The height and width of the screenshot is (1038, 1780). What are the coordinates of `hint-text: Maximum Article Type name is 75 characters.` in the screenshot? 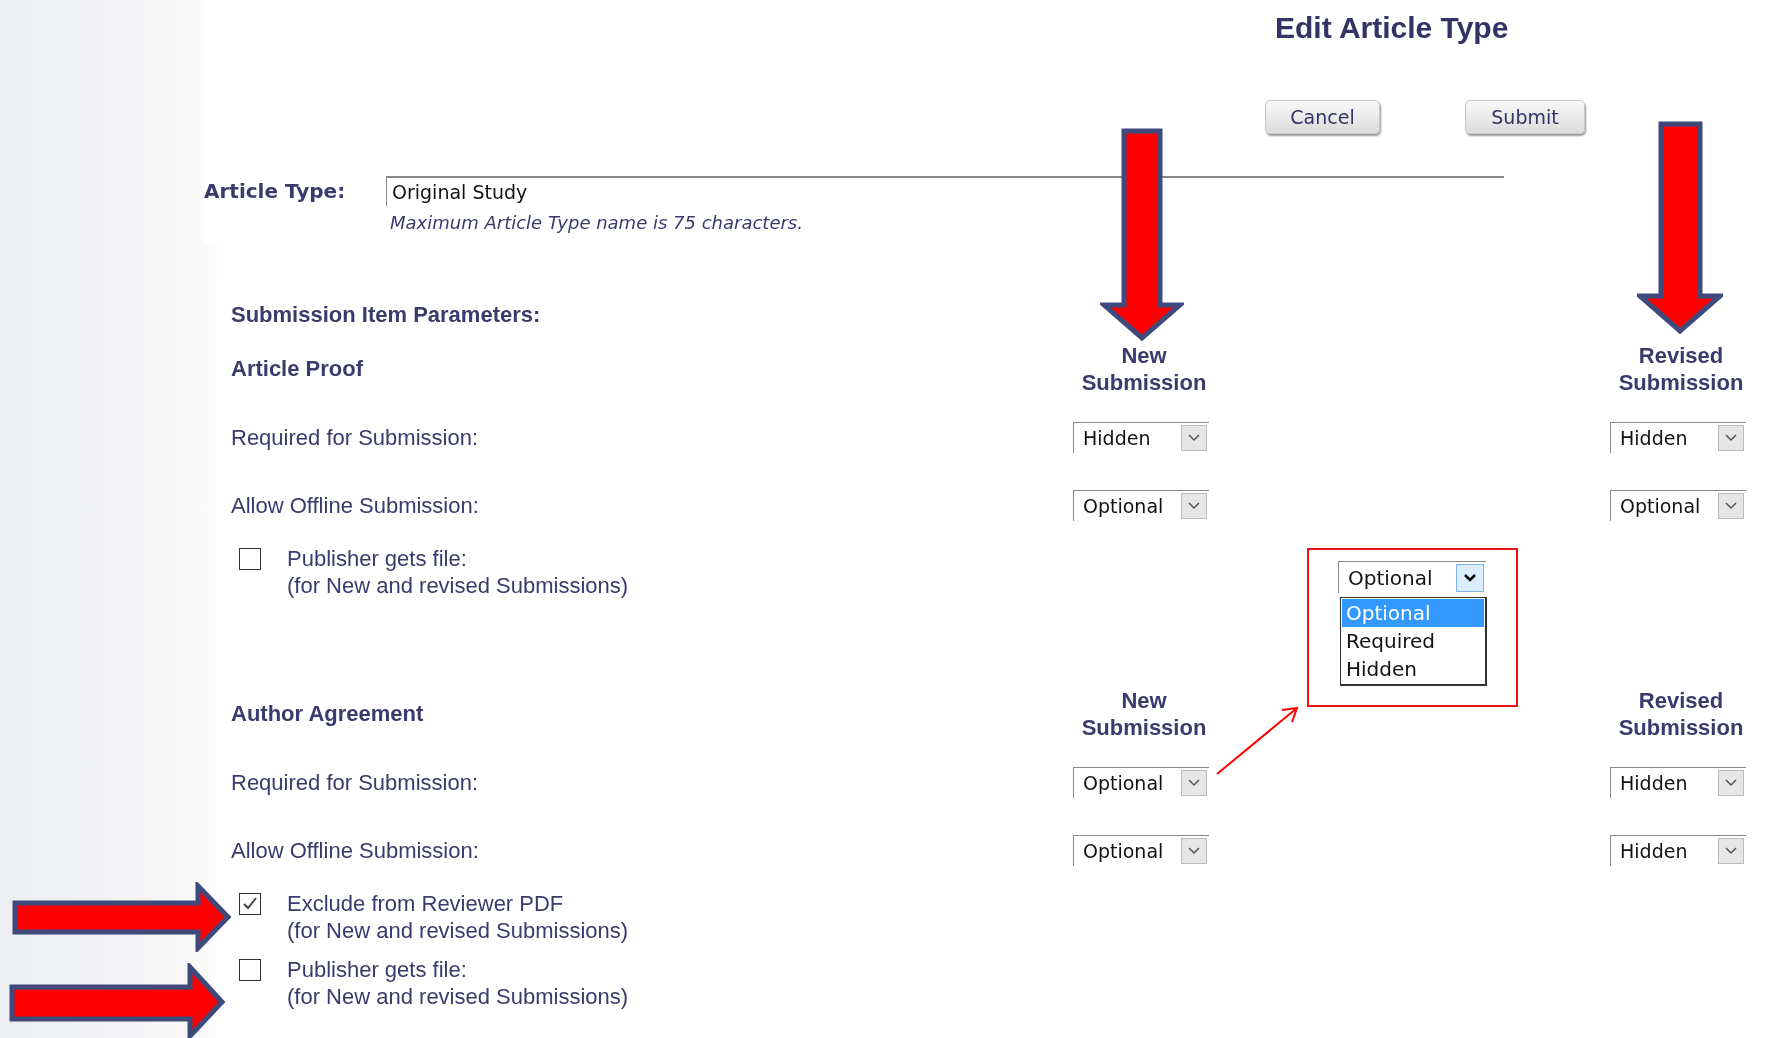 It's located at (596, 222).